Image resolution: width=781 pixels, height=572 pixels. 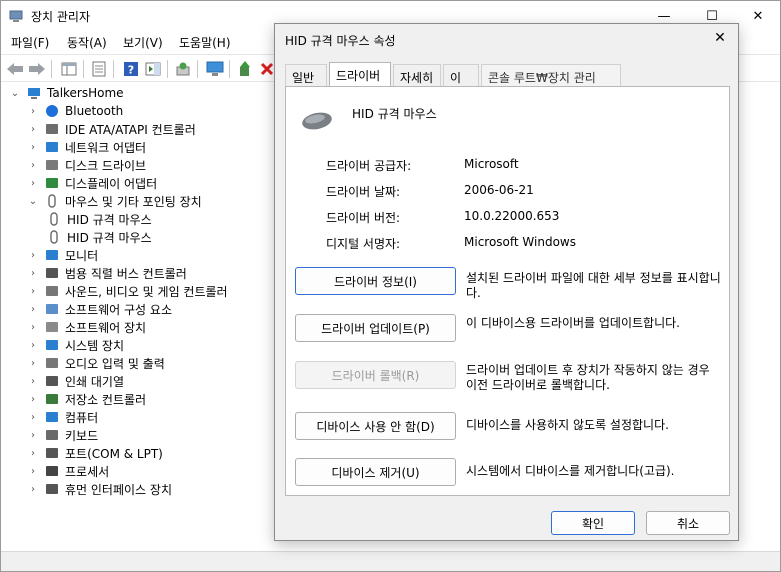 I want to click on tree-category-item: › 컴퓨터, so click(x=62, y=417).